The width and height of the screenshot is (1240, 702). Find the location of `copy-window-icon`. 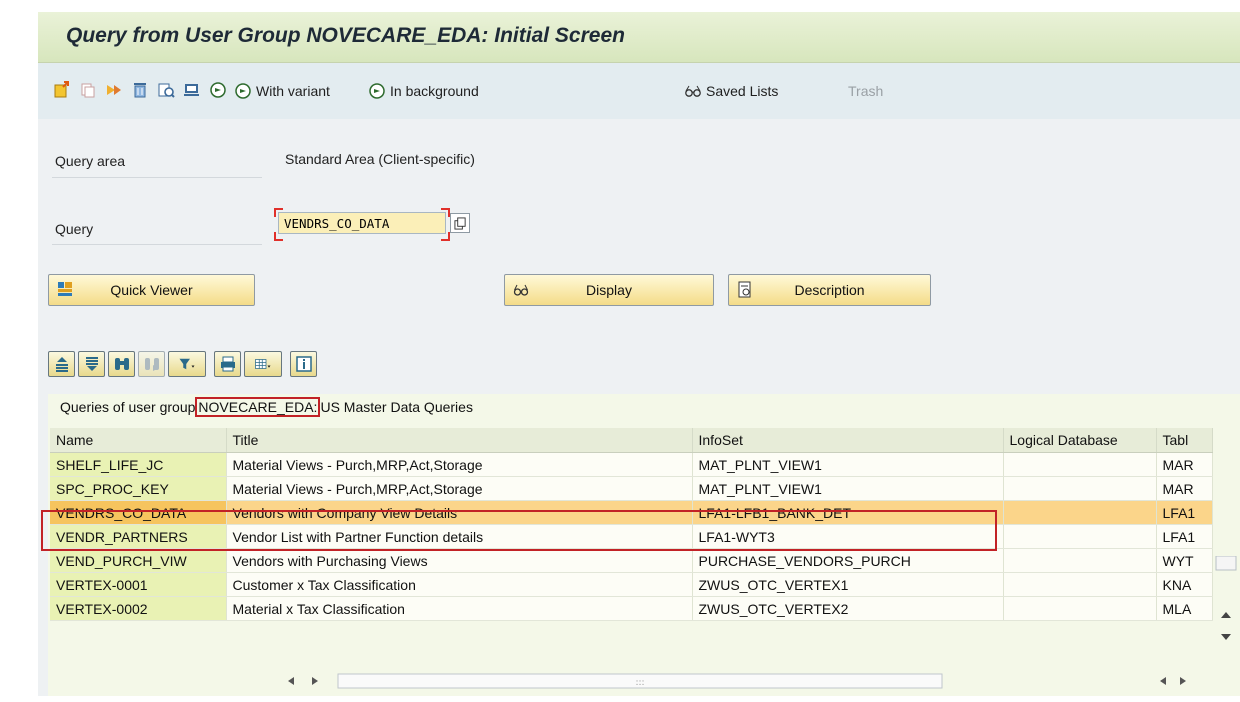

copy-window-icon is located at coordinates (459, 223).